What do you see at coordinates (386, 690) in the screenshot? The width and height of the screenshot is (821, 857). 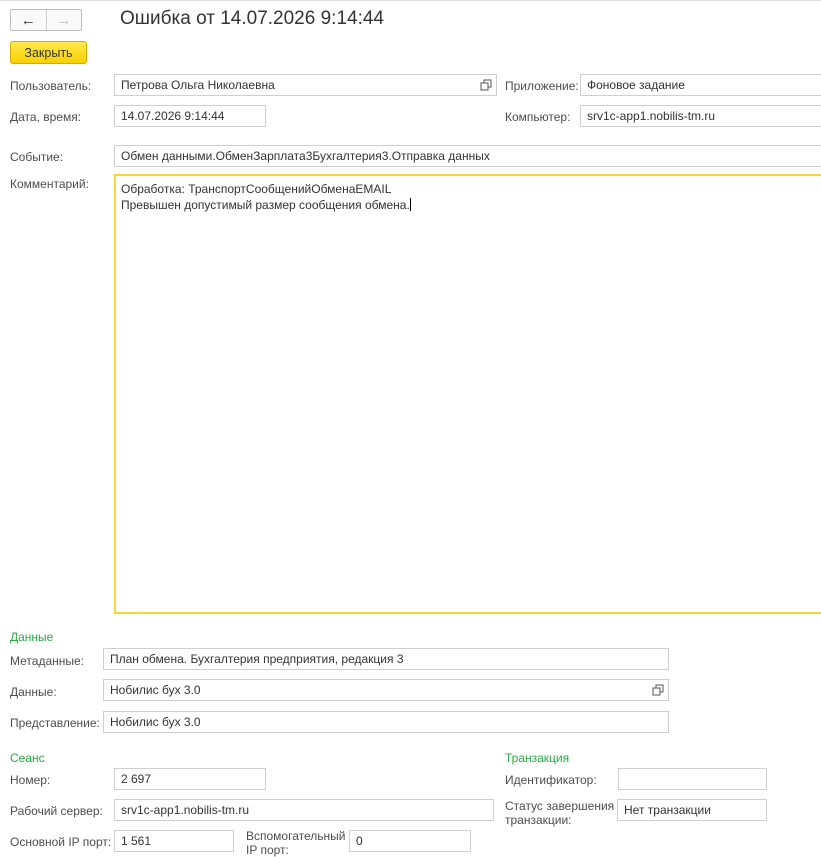 I see `data-field: Нобилис бух 3.0` at bounding box center [386, 690].